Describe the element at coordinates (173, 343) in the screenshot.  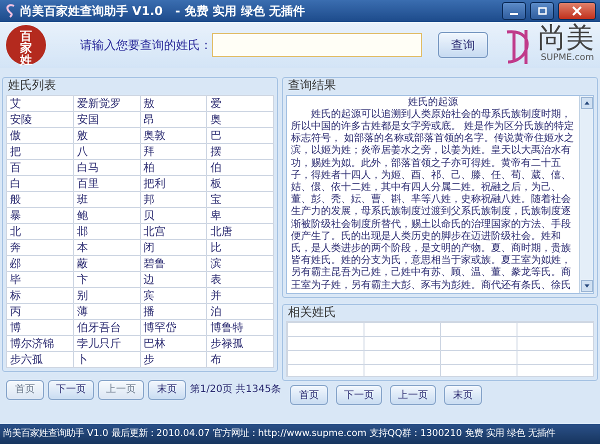
I see `surname-cell: 巴林` at that location.